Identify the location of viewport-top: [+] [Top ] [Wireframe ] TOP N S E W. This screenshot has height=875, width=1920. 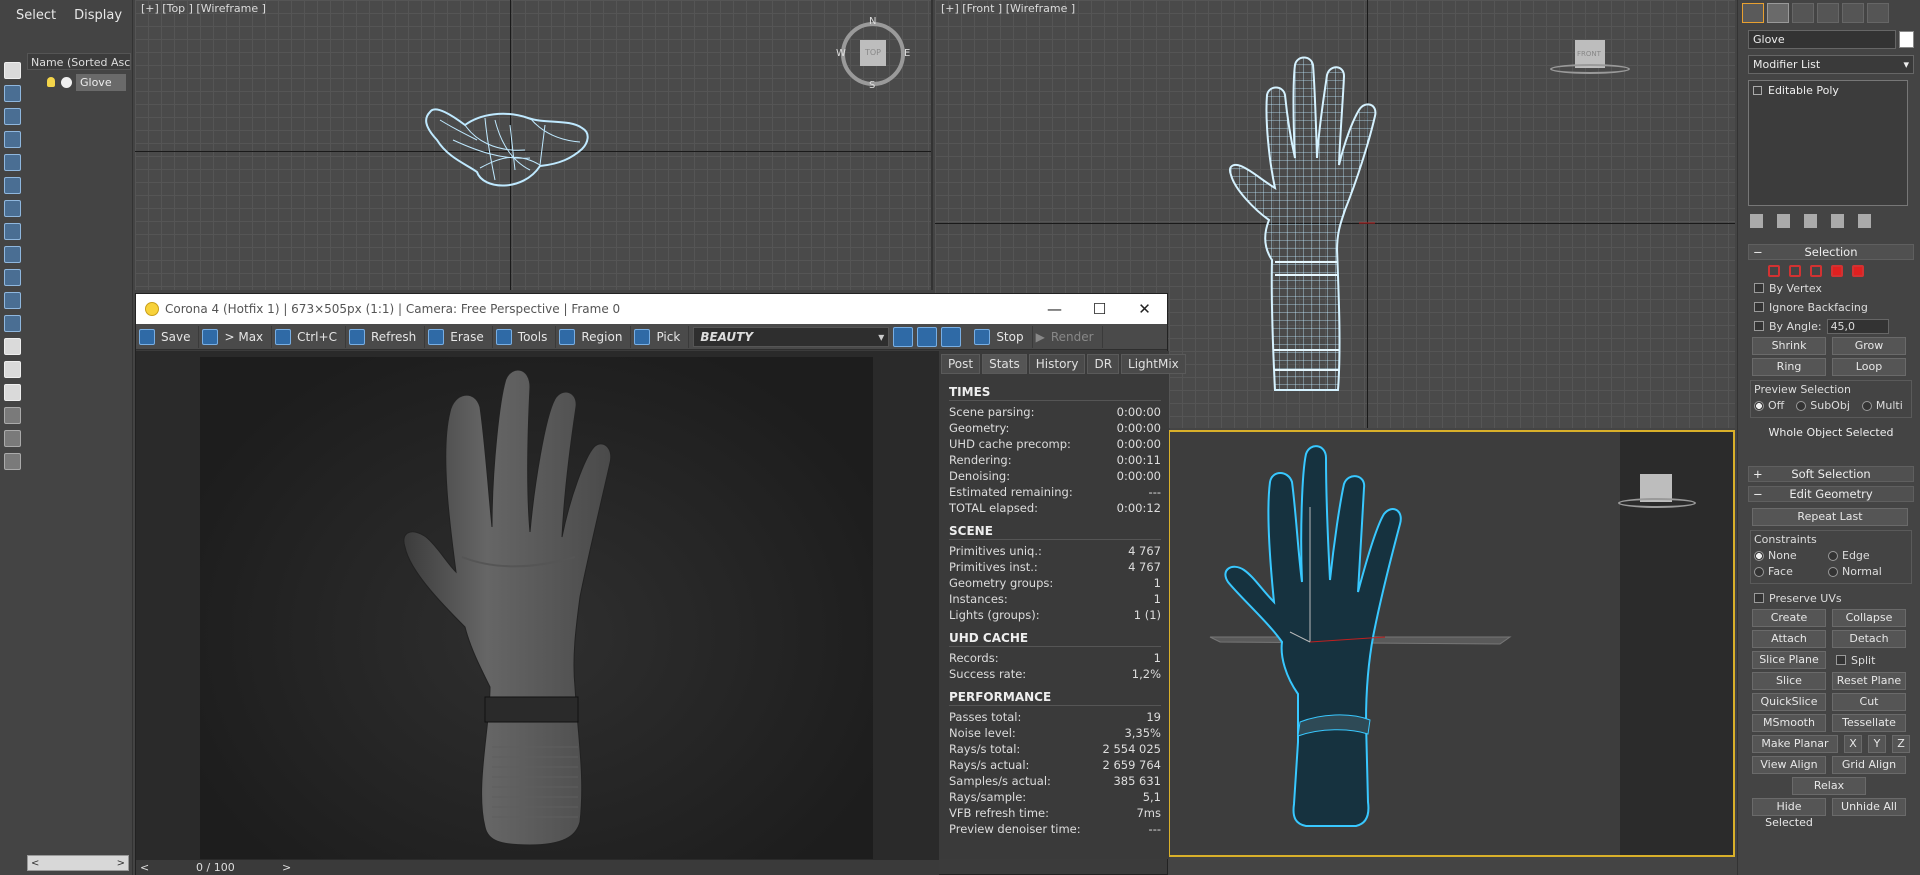
(534, 145).